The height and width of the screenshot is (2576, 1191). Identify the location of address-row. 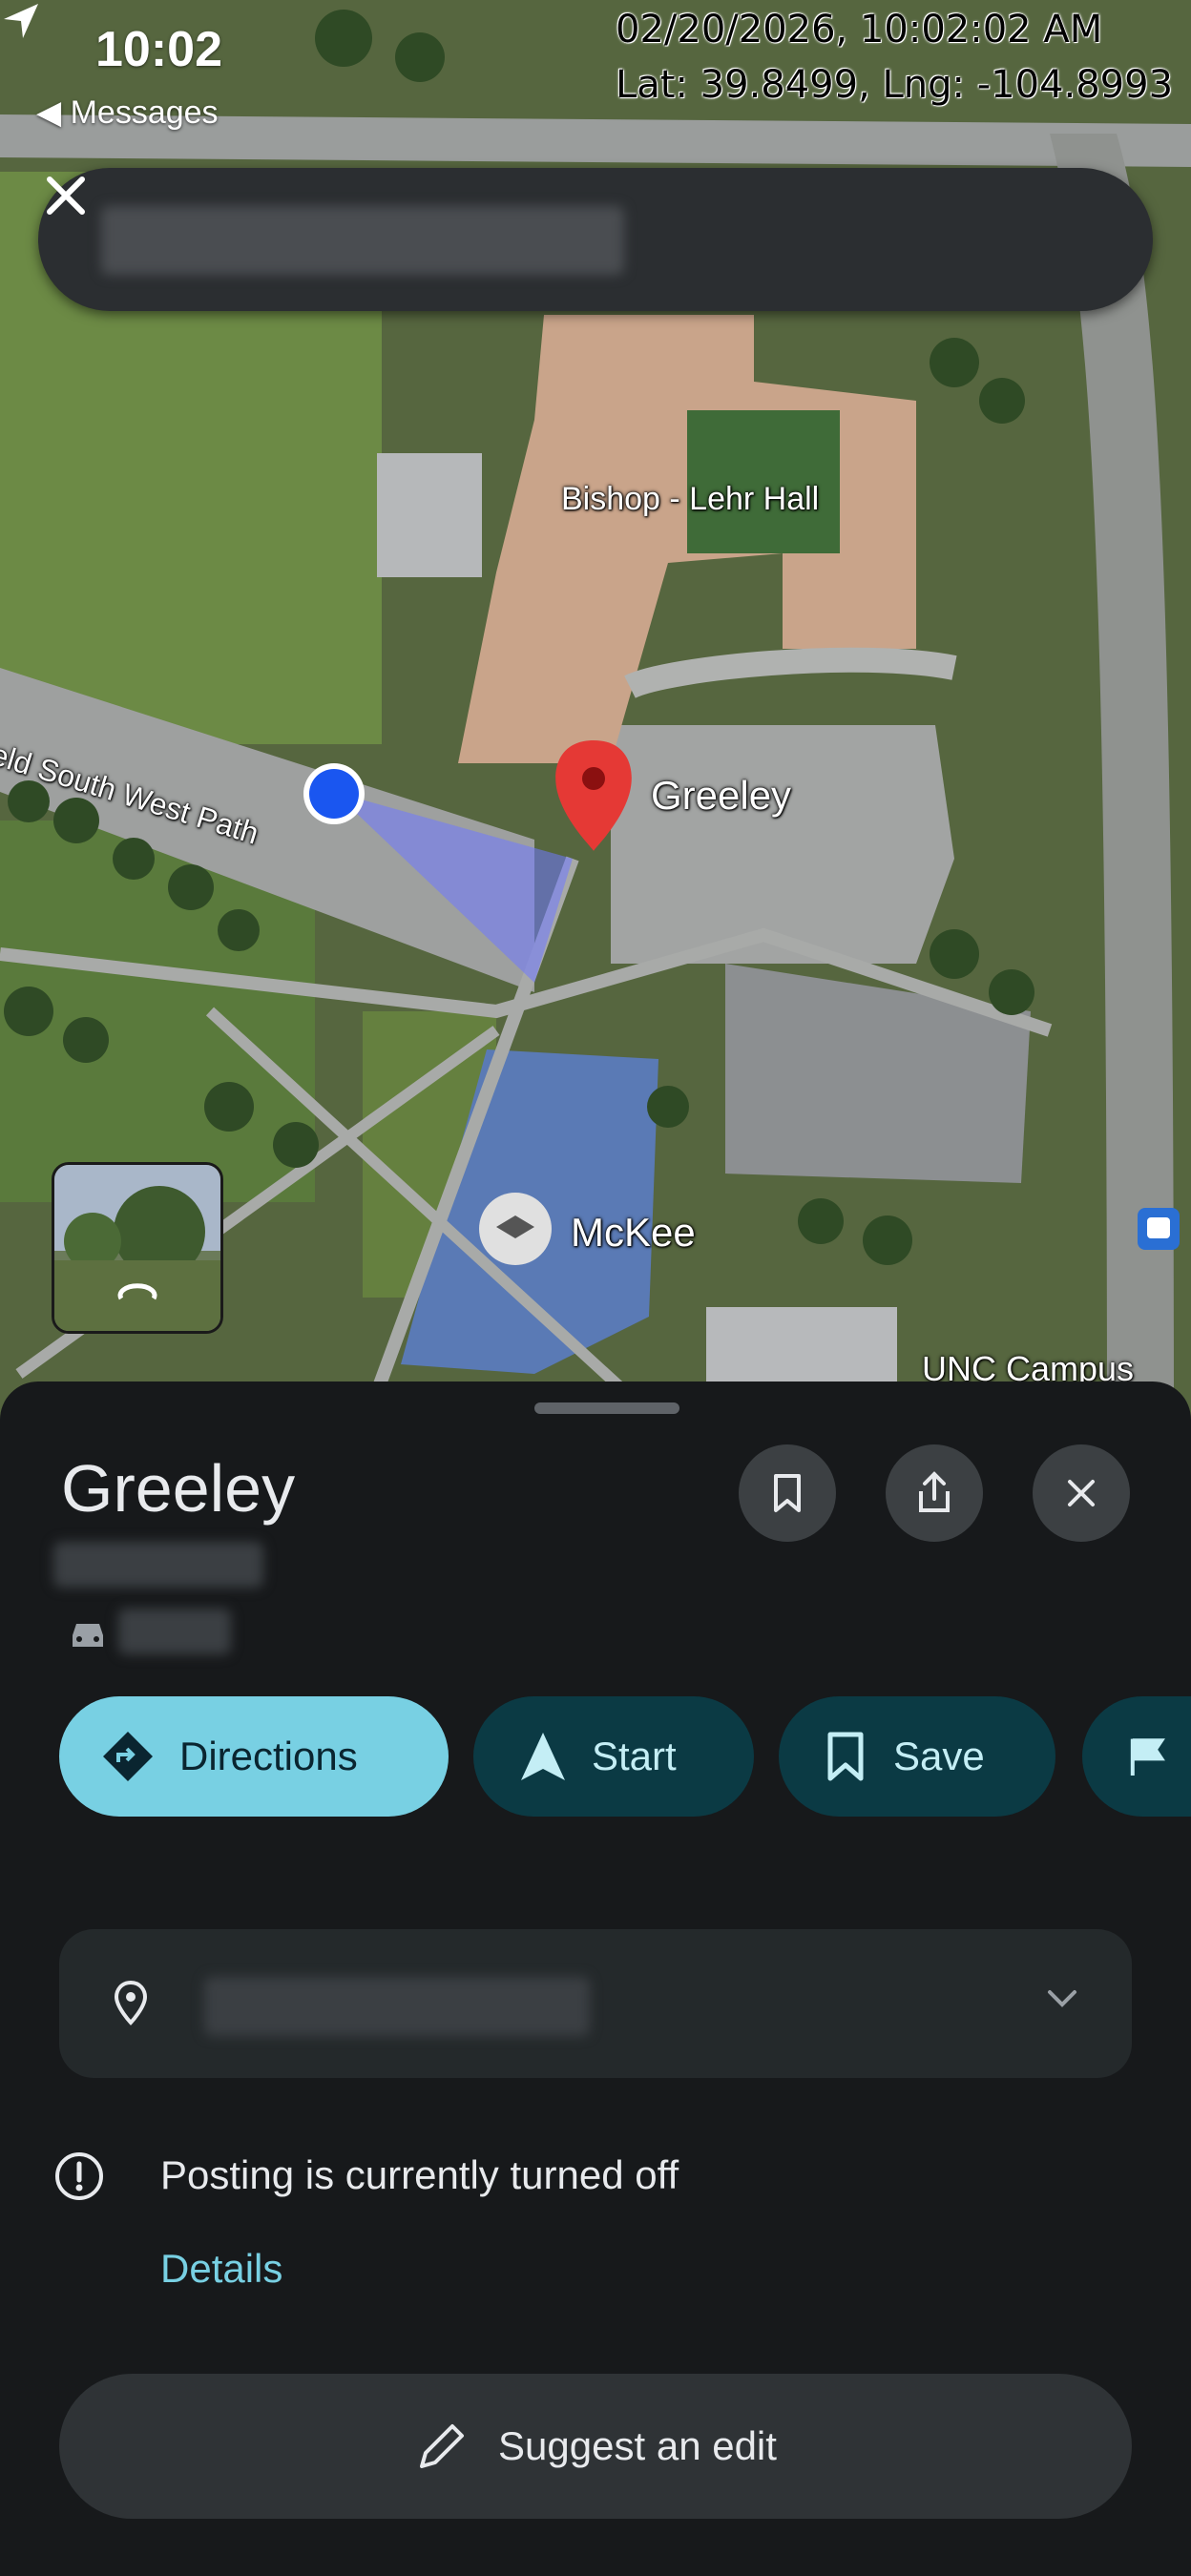
(595, 2003).